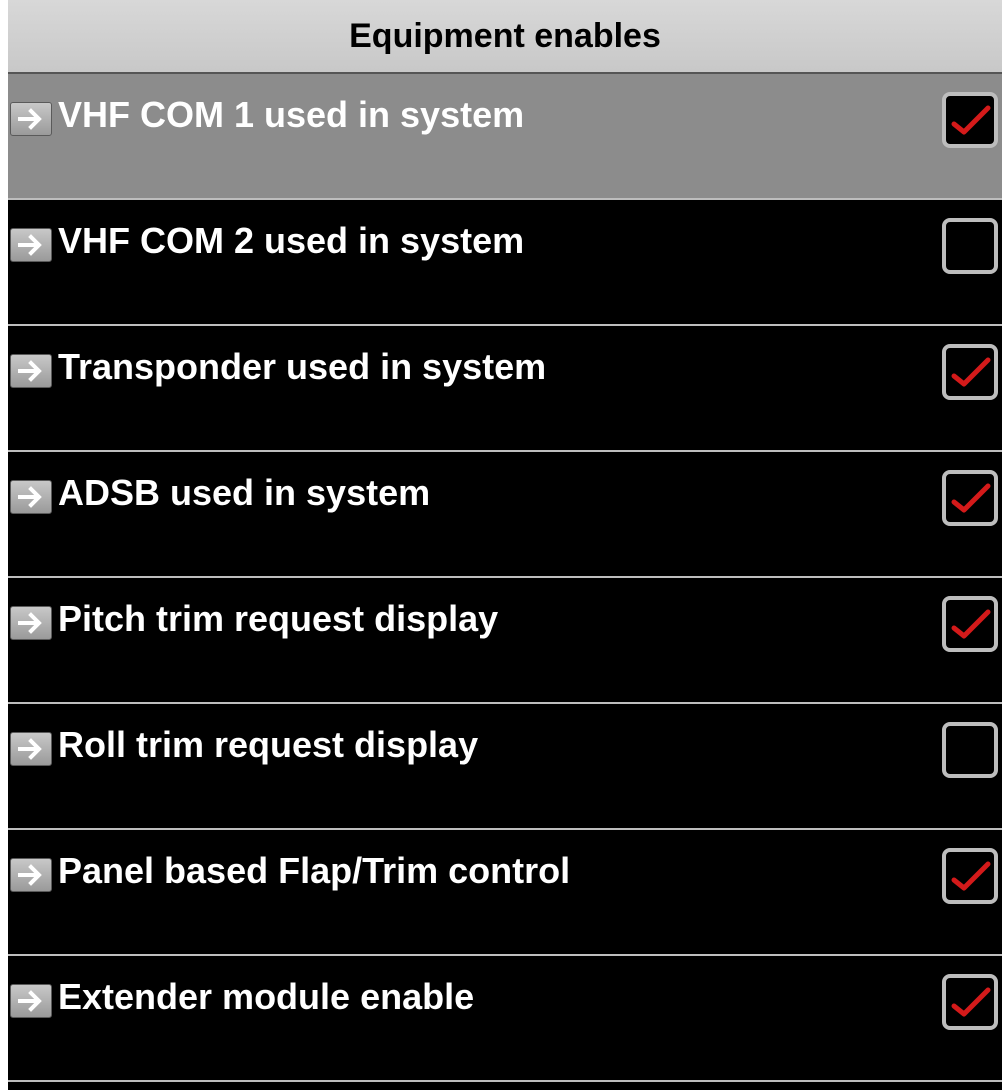 The height and width of the screenshot is (1090, 1002). What do you see at coordinates (505, 893) in the screenshot?
I see `list-item: Panel based Flap/Trim control` at bounding box center [505, 893].